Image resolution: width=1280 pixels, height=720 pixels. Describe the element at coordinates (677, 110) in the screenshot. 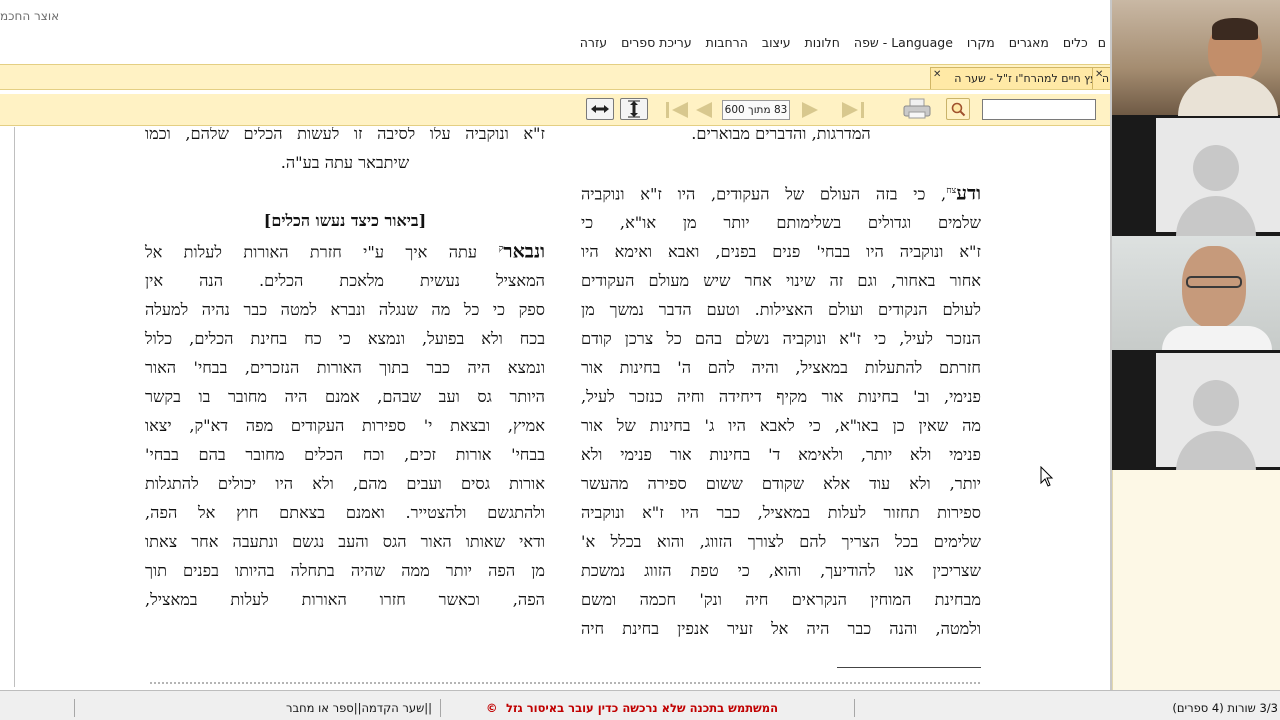

I see `first-page-icon` at that location.